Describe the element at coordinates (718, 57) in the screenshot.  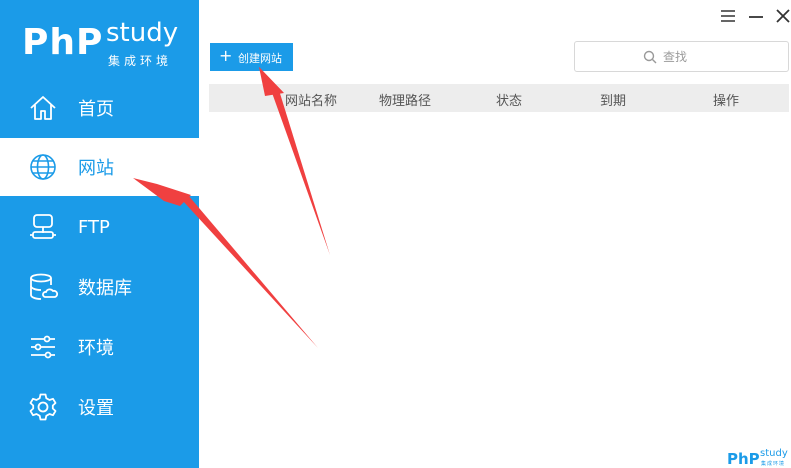
I see `search-input` at that location.